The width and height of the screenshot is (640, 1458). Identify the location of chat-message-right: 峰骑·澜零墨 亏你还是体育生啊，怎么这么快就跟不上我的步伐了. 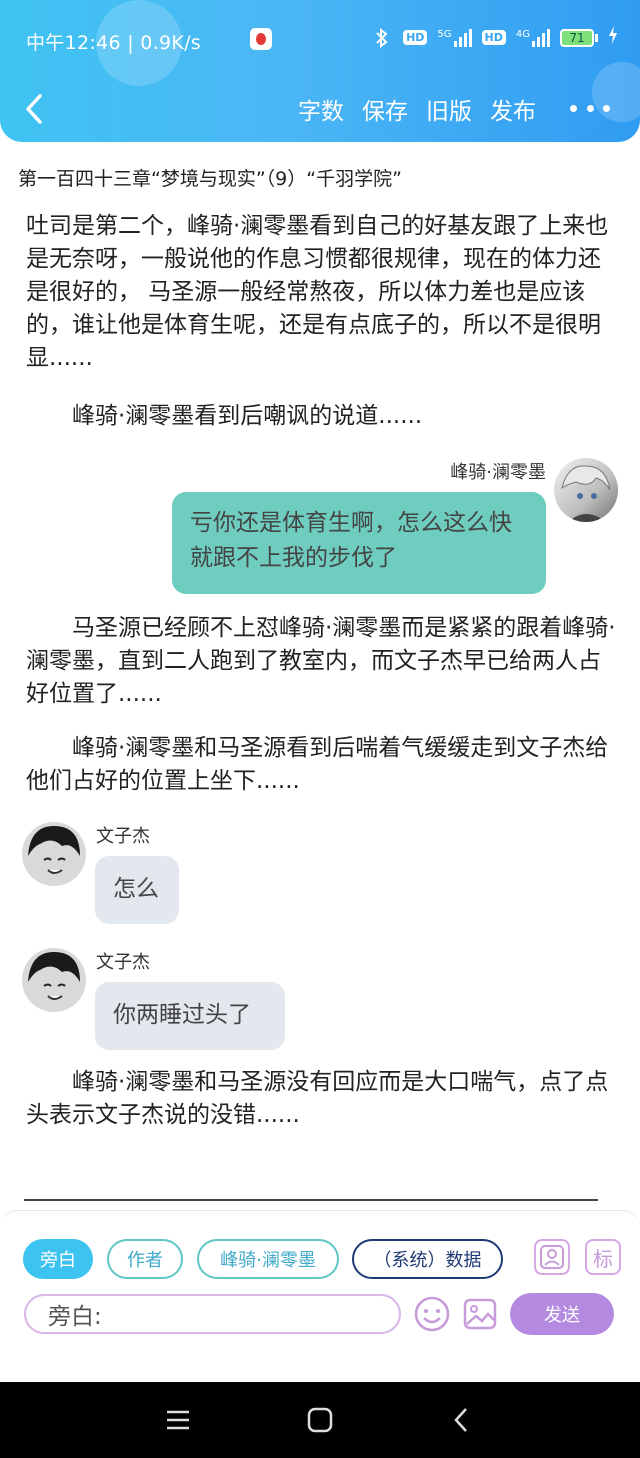
(320, 527).